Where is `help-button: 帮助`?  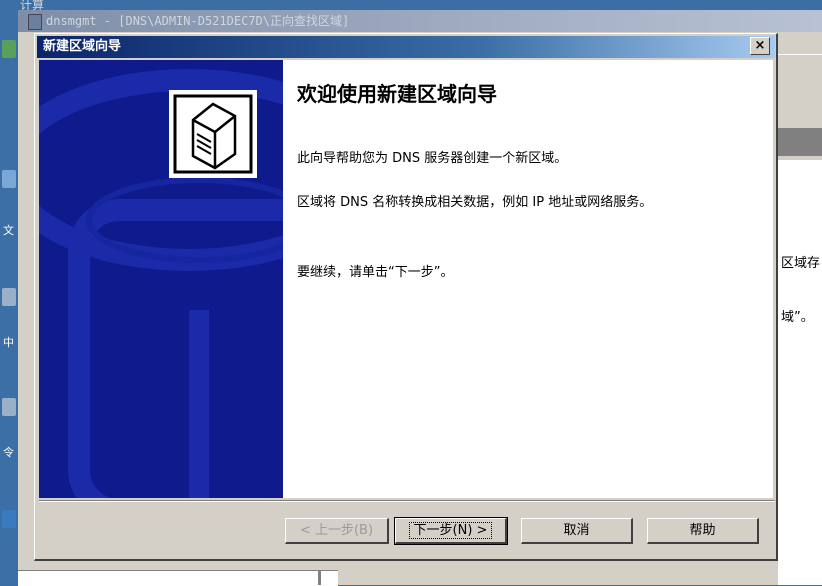
help-button: 帮助 is located at coordinates (703, 531).